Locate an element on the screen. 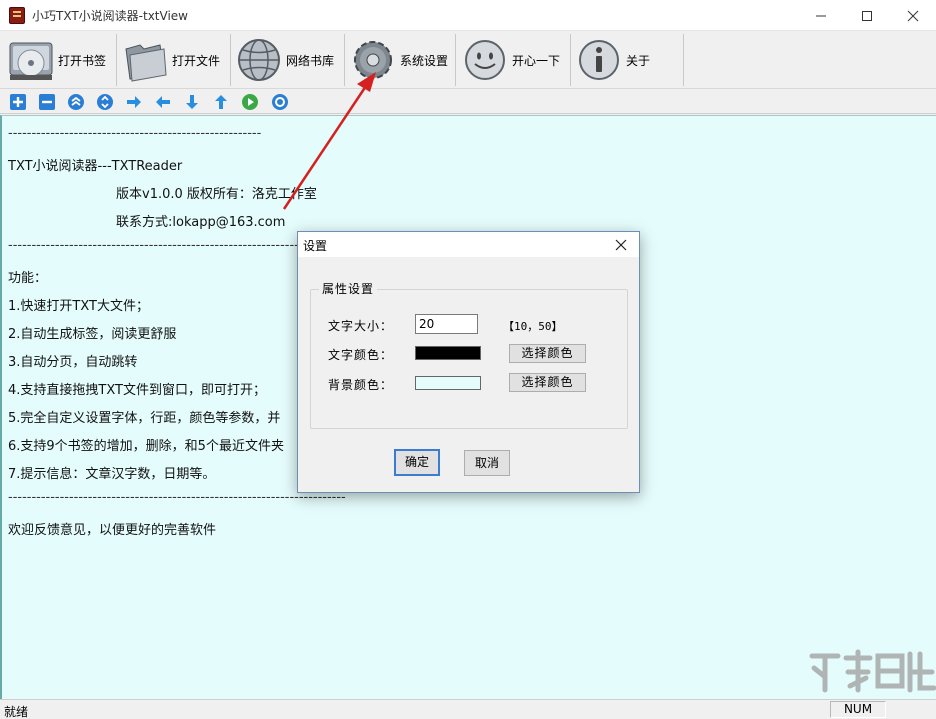 This screenshot has height=719, width=936. version-line: 版本v1.0.0 版权所有：洛克工作室 is located at coordinates (216, 194).